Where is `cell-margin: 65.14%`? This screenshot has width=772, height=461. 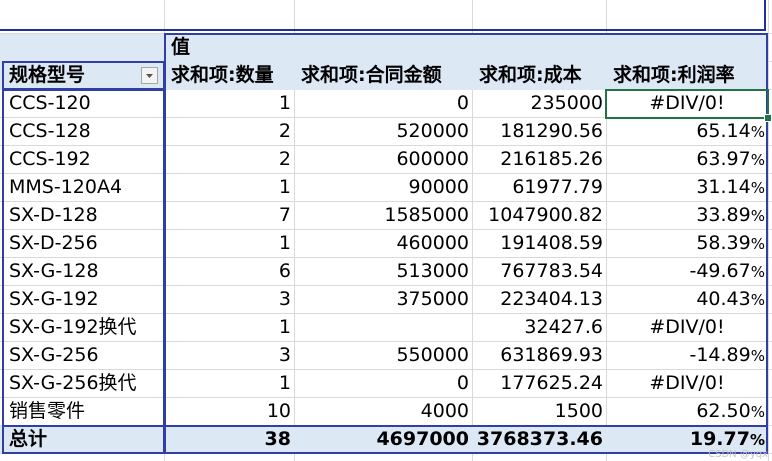 cell-margin: 65.14% is located at coordinates (687, 132).